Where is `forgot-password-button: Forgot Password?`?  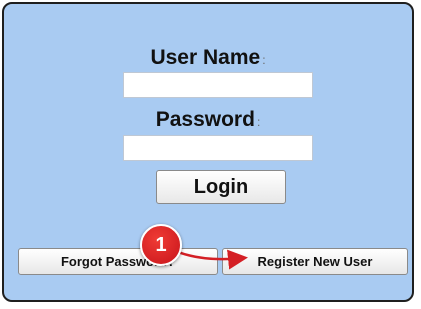
forgot-password-button: Forgot Password? is located at coordinates (118, 261).